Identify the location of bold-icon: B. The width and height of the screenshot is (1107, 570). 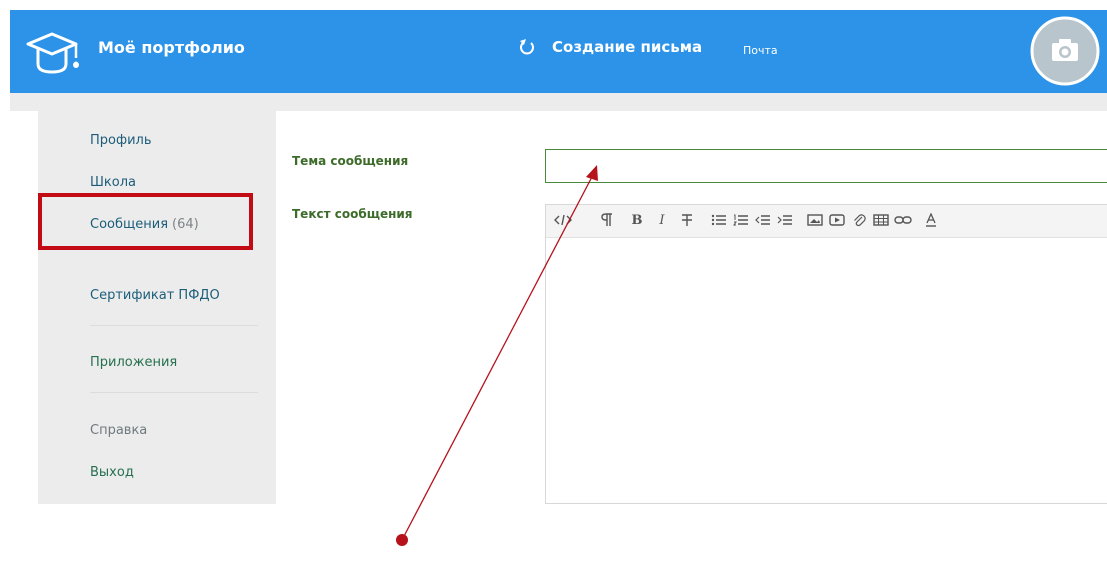
(637, 220).